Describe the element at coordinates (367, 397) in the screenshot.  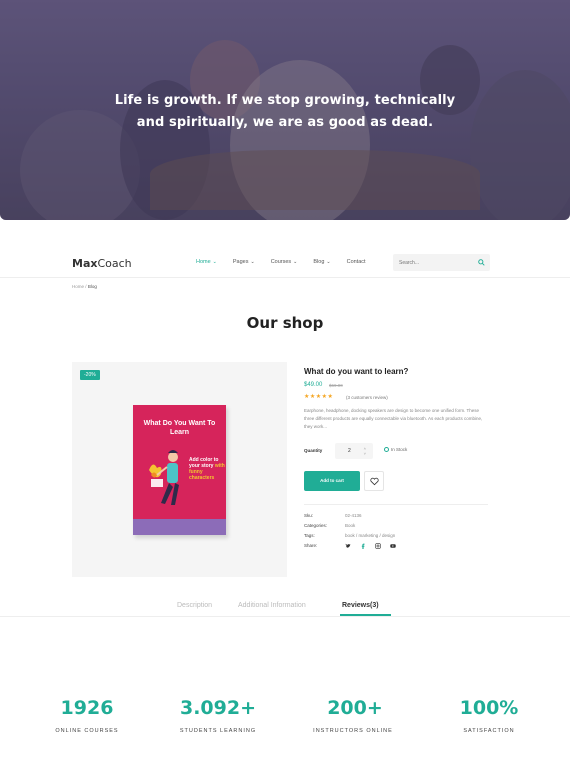
I see `review-count-link: (3 customers review)` at that location.